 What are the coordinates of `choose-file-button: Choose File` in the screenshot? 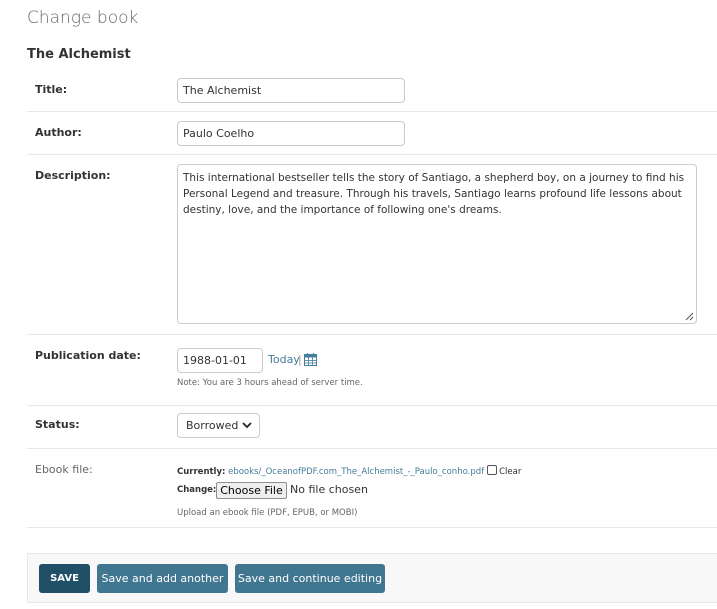 It's located at (251, 490).